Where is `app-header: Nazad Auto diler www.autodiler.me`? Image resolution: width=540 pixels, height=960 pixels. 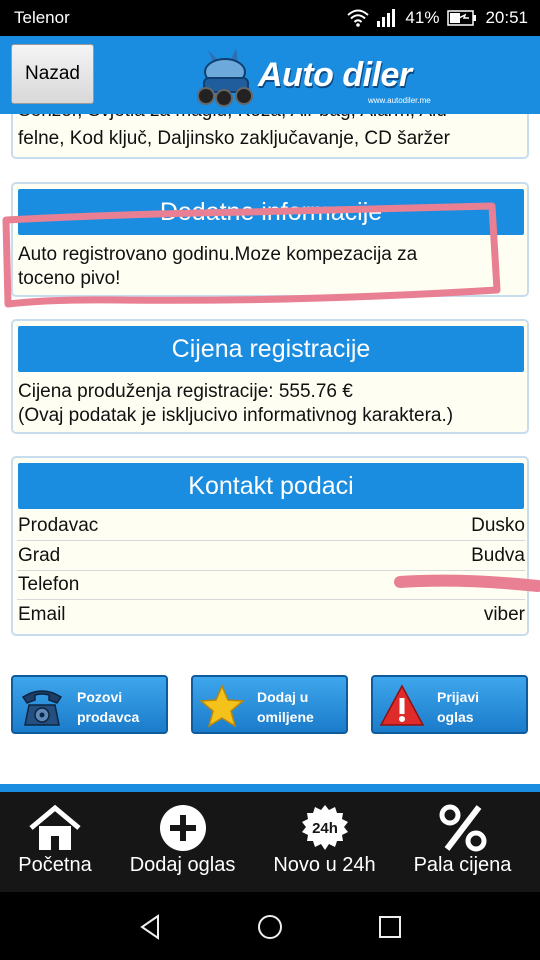
app-header: Nazad Auto diler www.autodiler.me is located at coordinates (270, 75).